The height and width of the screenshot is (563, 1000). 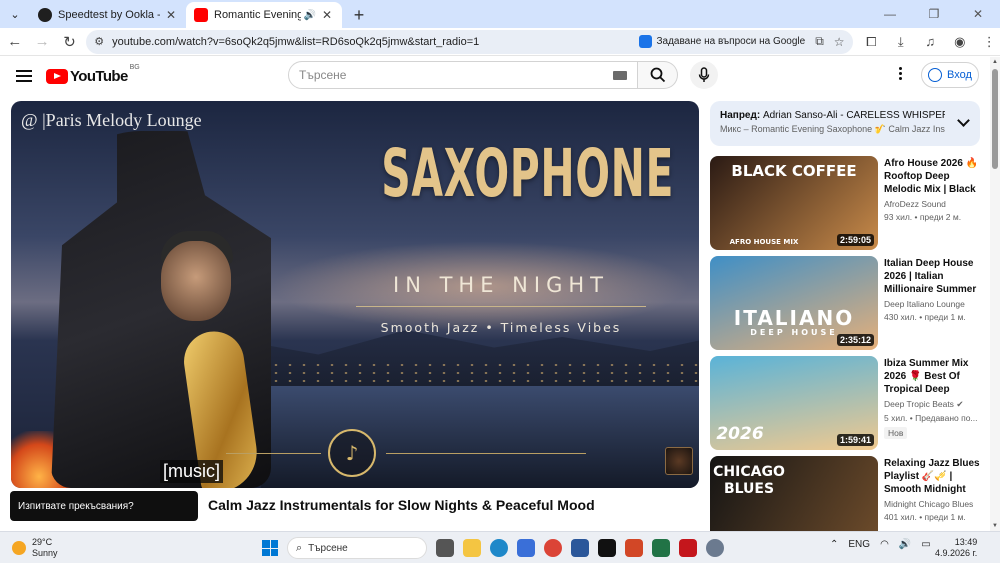 I want to click on profile-icon: ◉, so click(x=960, y=42).